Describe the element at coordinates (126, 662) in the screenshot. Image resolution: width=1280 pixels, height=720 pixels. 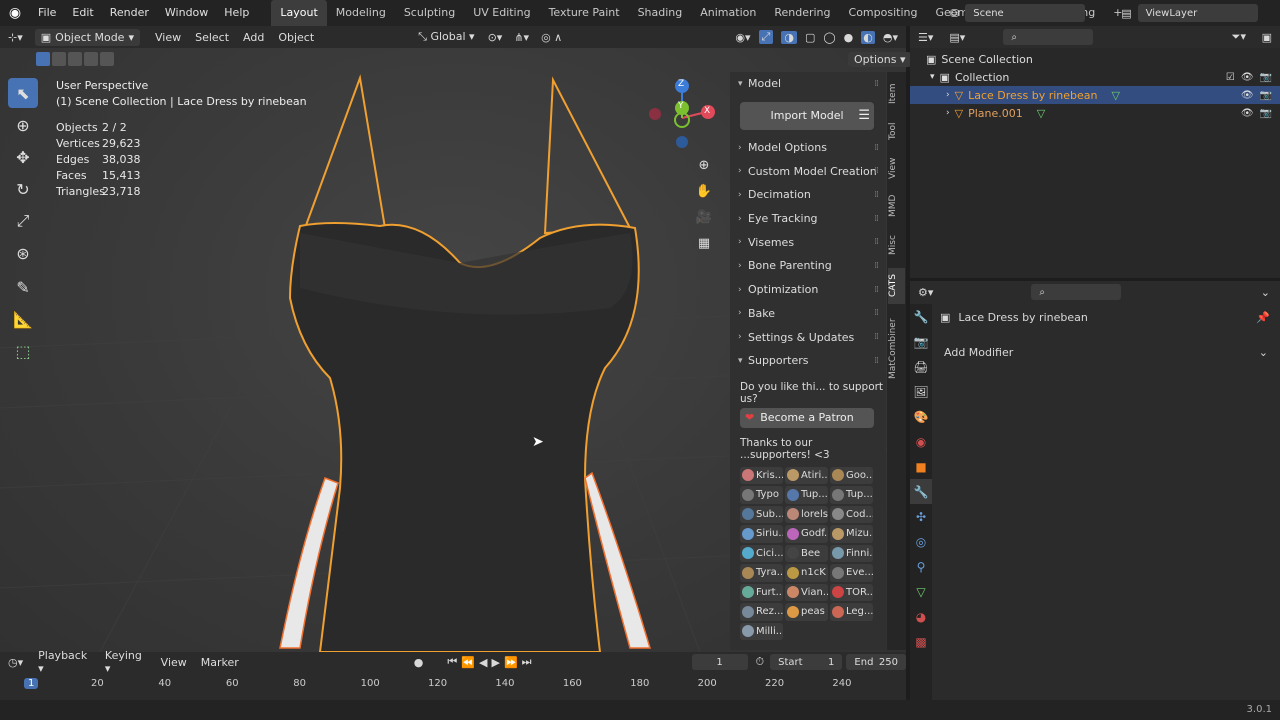
I see `menu-keying: Keying ▾` at that location.